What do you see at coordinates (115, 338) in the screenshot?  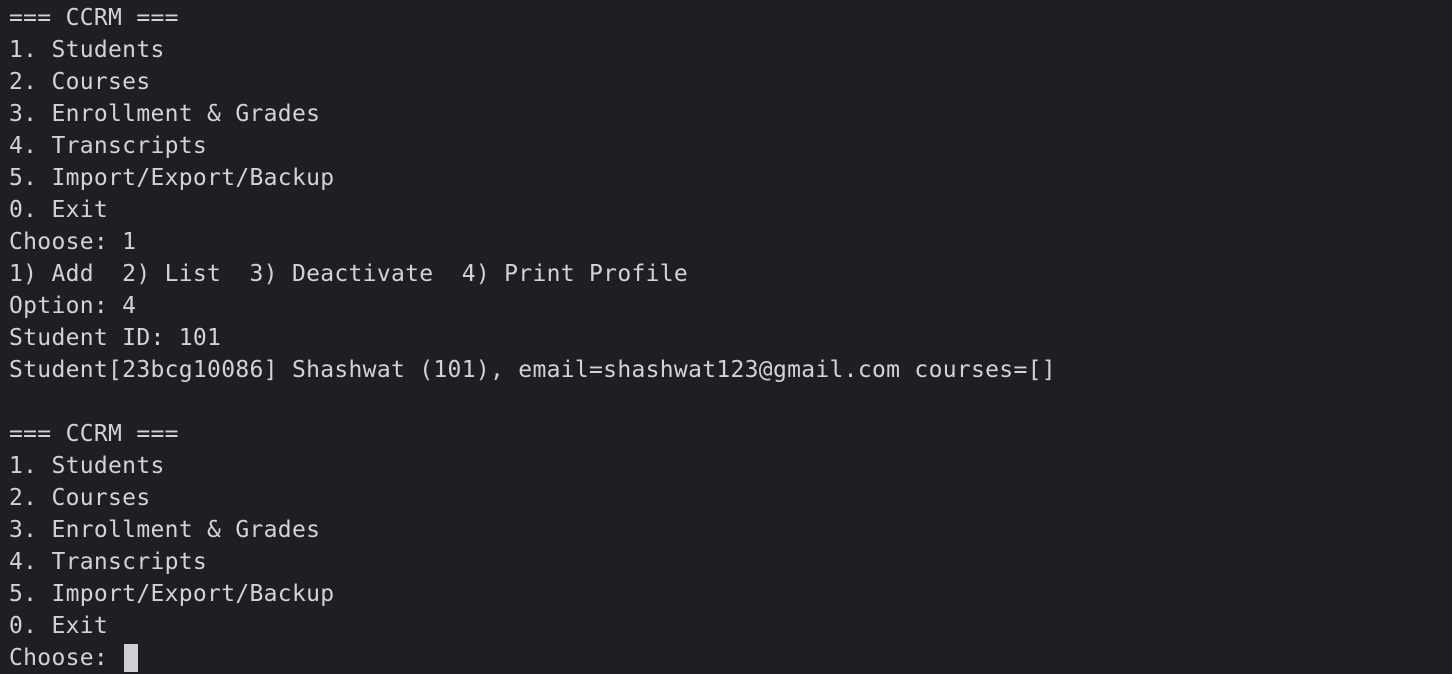 I see `output-line: Student ID: 101` at bounding box center [115, 338].